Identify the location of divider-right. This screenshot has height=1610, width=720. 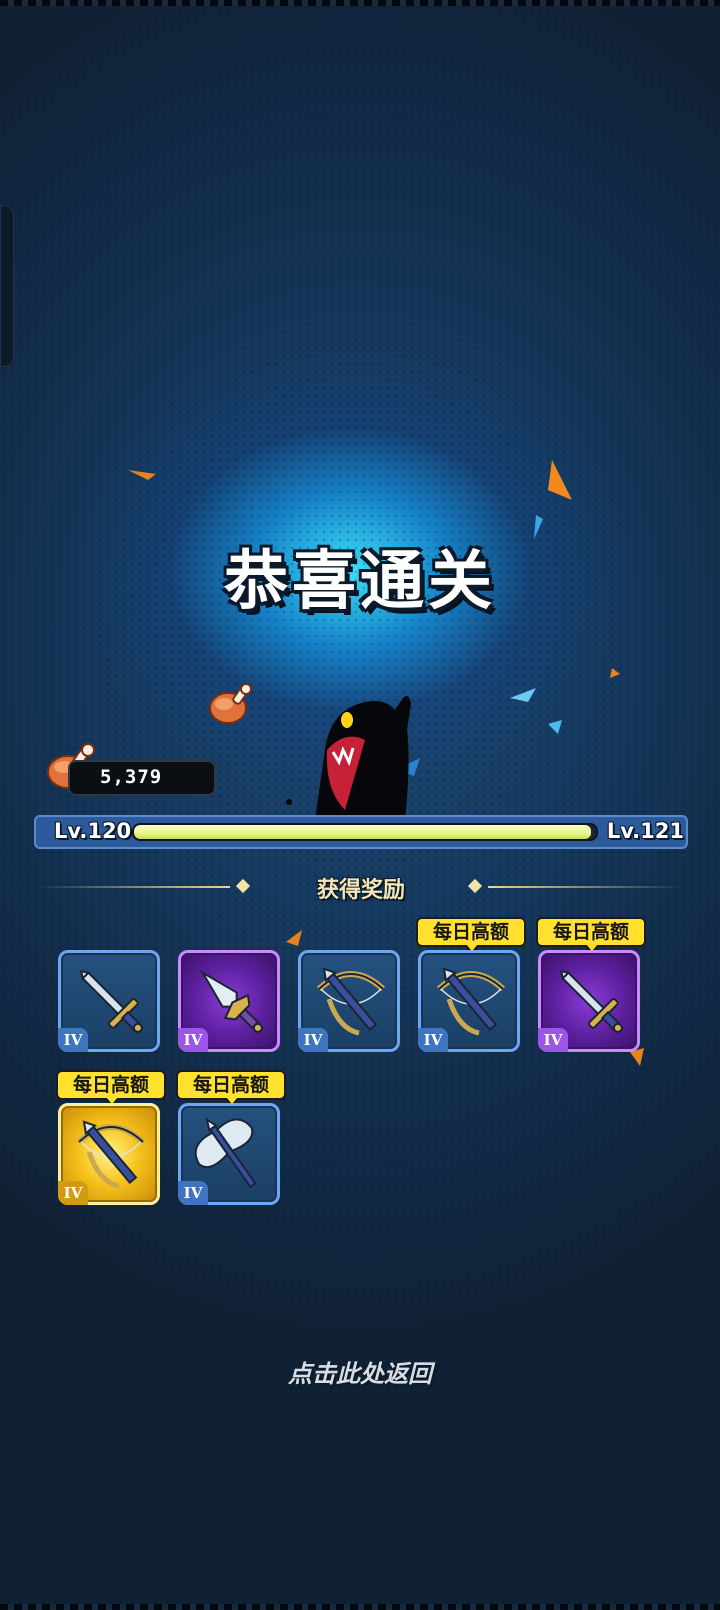
(586, 887).